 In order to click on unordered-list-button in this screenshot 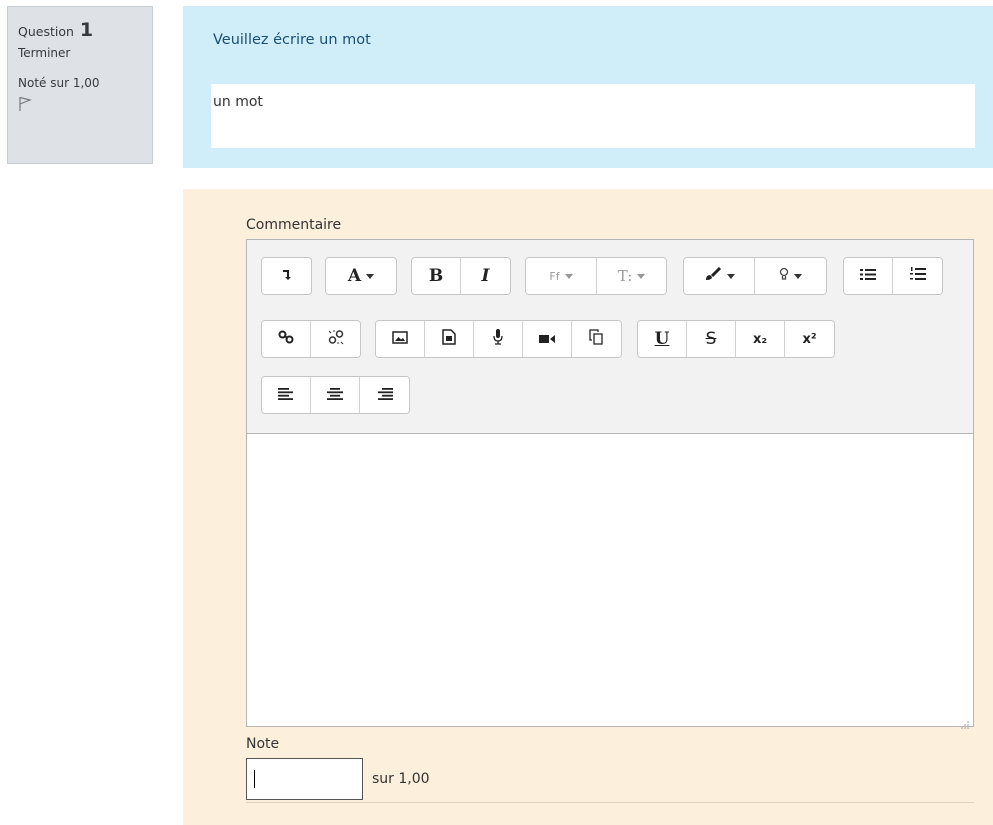, I will do `click(868, 276)`.